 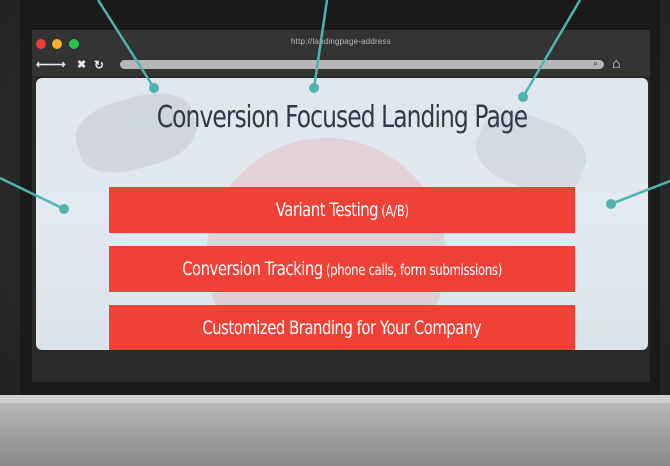 What do you see at coordinates (616, 63) in the screenshot?
I see `home-icon: ⌂` at bounding box center [616, 63].